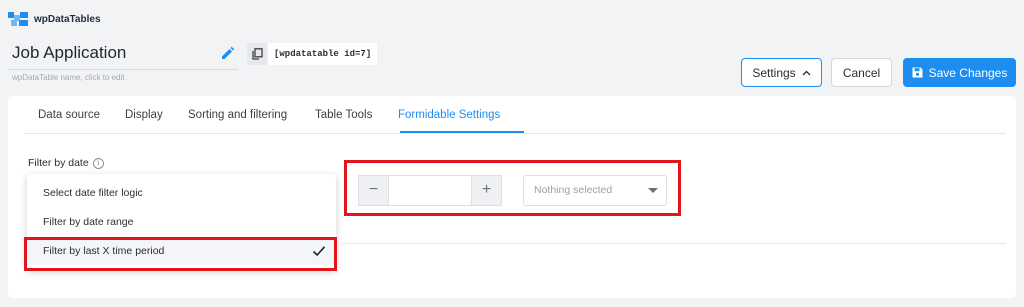 The width and height of the screenshot is (1024, 307). I want to click on copy-icon, so click(257, 54).